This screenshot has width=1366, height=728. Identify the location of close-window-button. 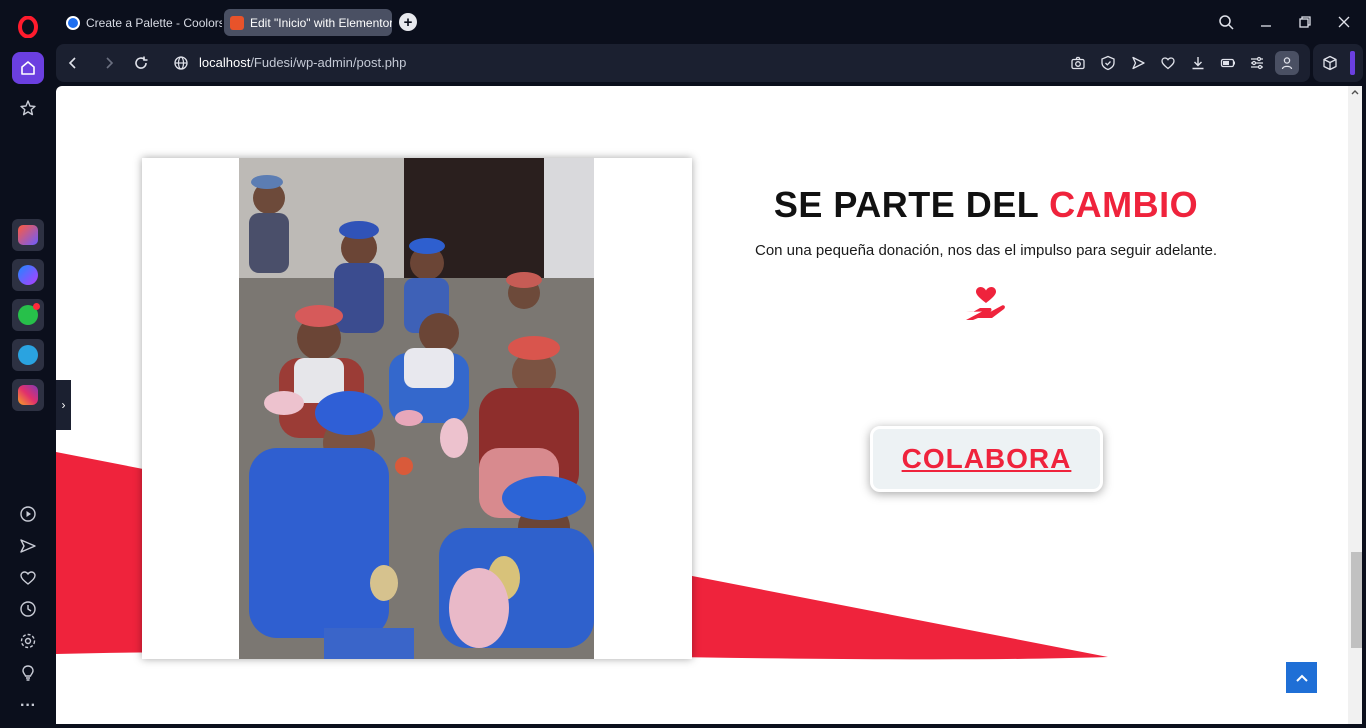
(1344, 22).